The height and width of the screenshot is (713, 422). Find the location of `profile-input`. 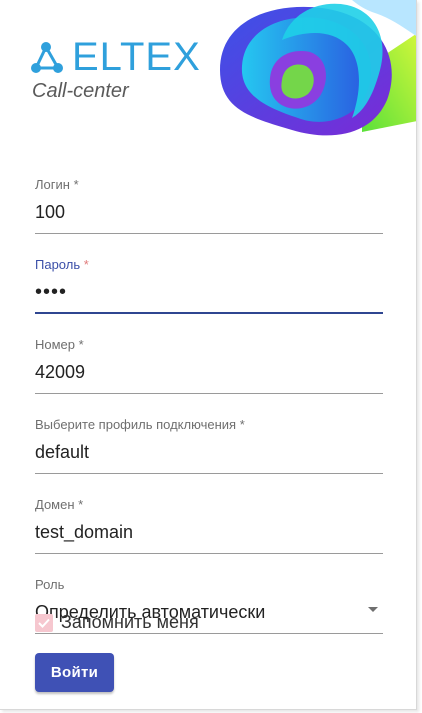

profile-input is located at coordinates (209, 452).